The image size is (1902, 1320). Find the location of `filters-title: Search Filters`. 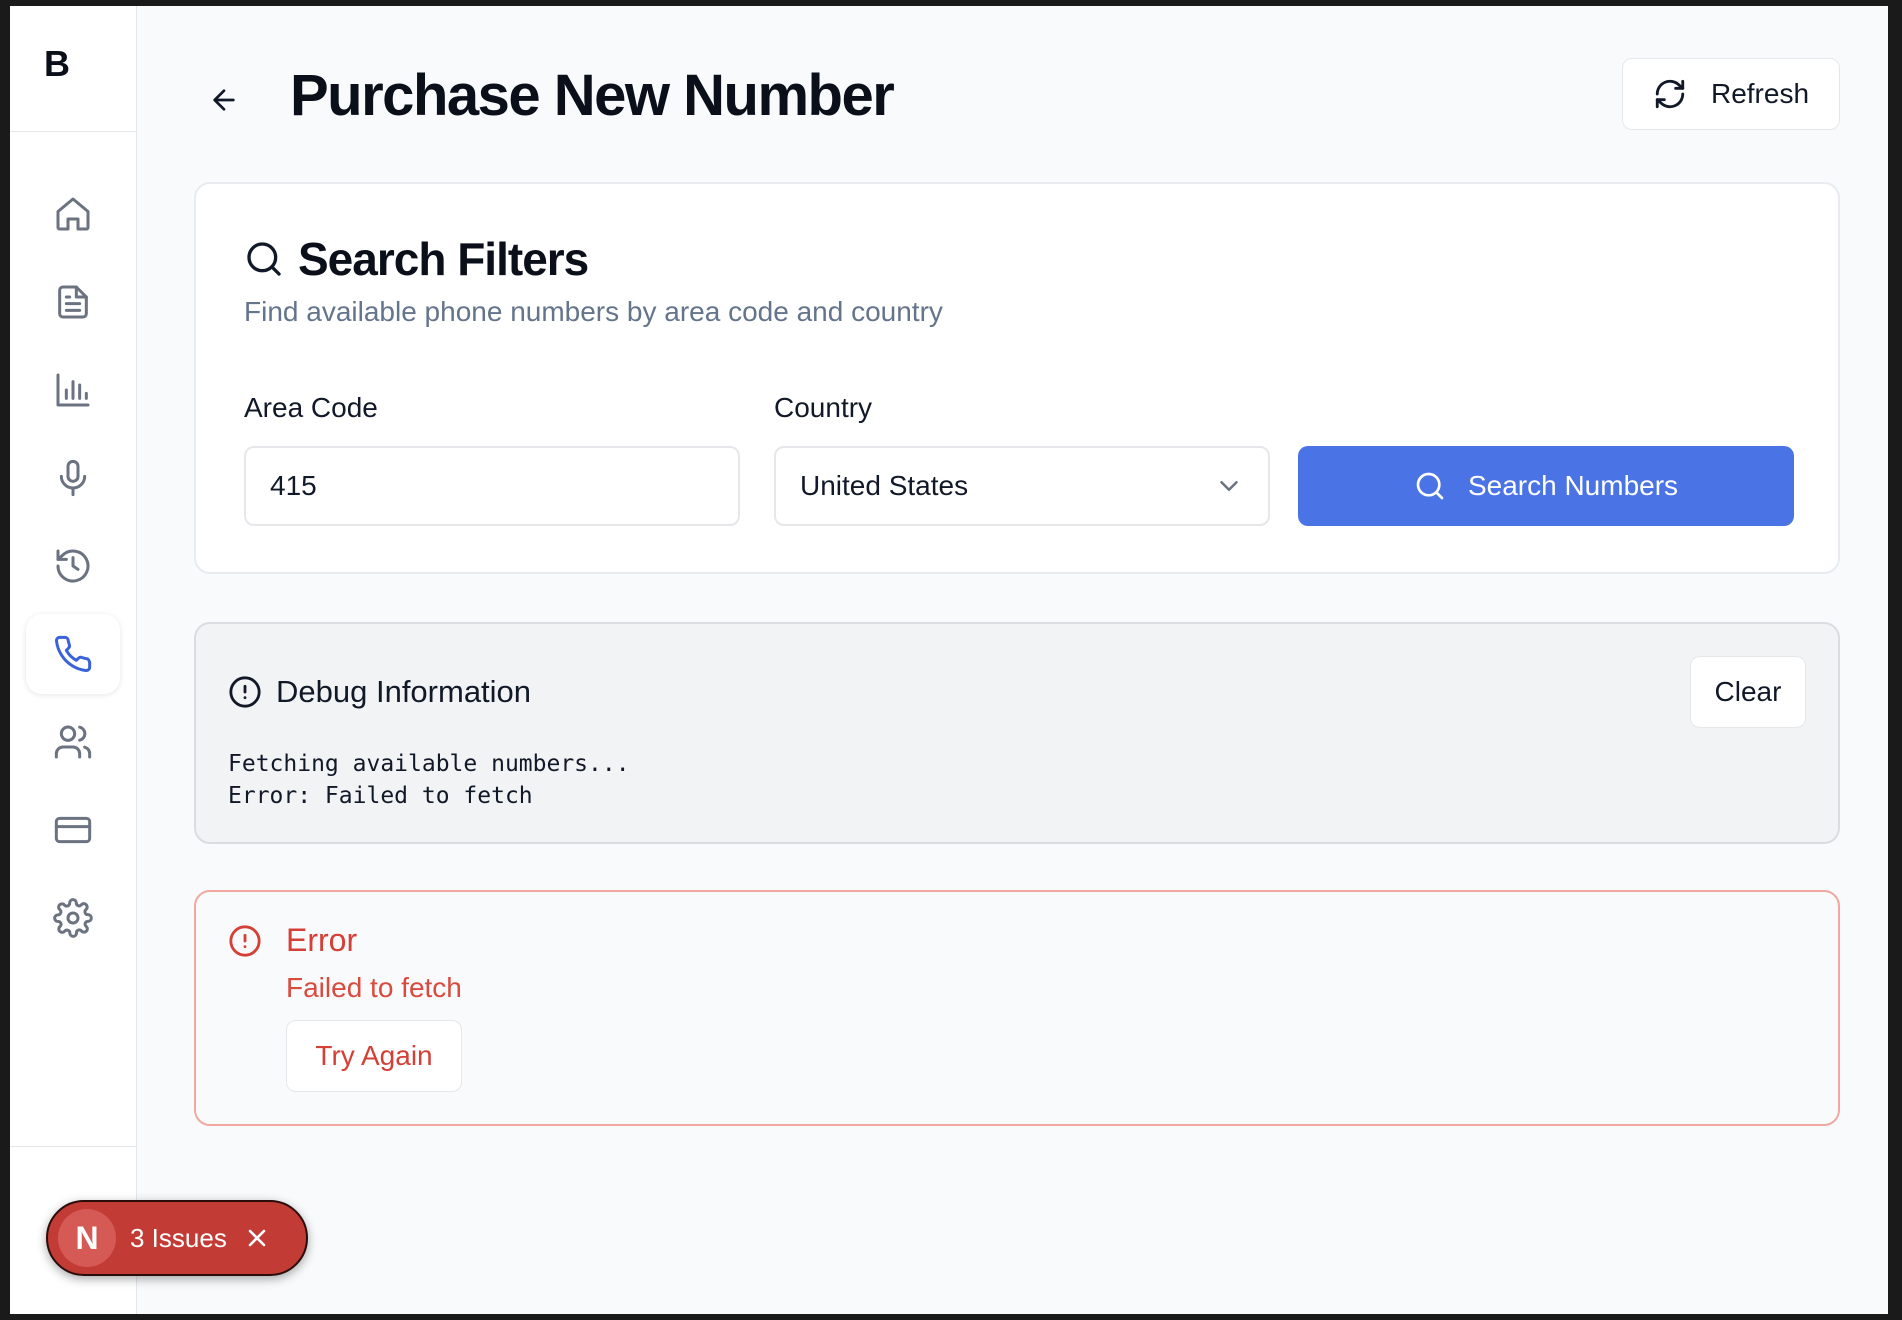

filters-title: Search Filters is located at coordinates (443, 259).